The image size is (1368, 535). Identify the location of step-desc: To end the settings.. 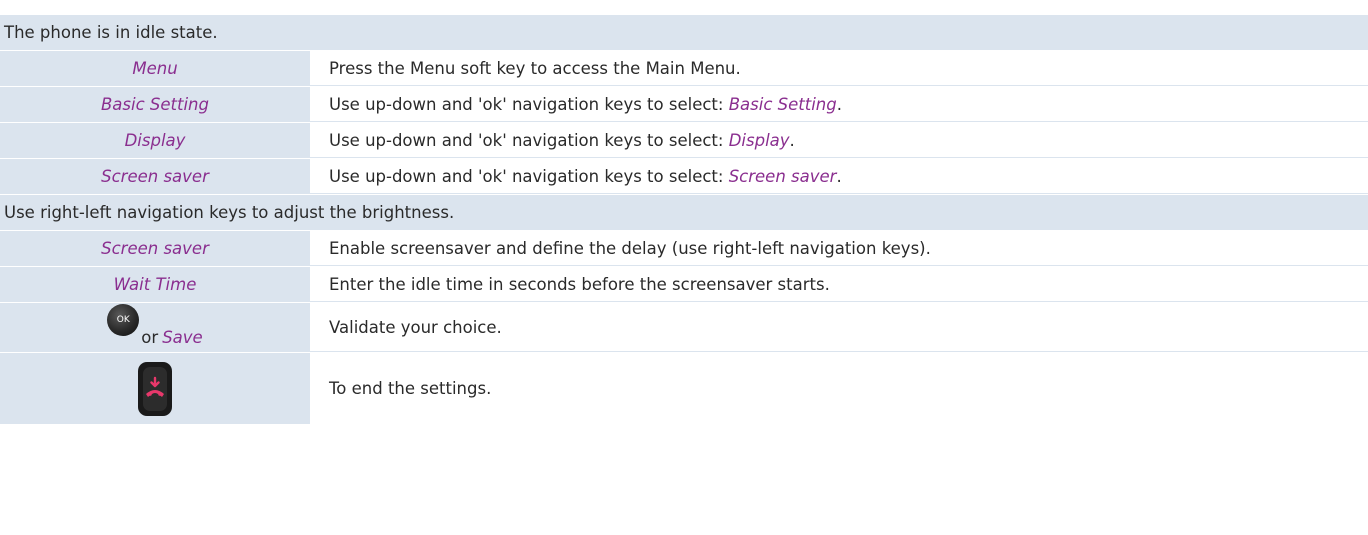
(410, 388).